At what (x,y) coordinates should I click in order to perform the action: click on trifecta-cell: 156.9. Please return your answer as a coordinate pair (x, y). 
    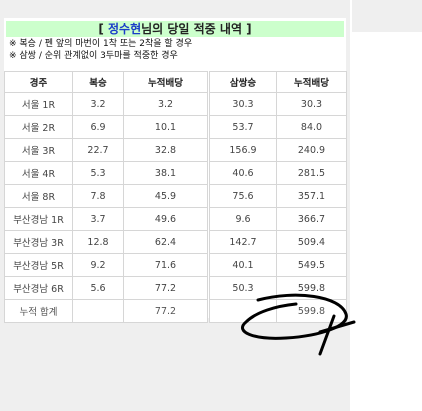
    Looking at the image, I should click on (243, 150).